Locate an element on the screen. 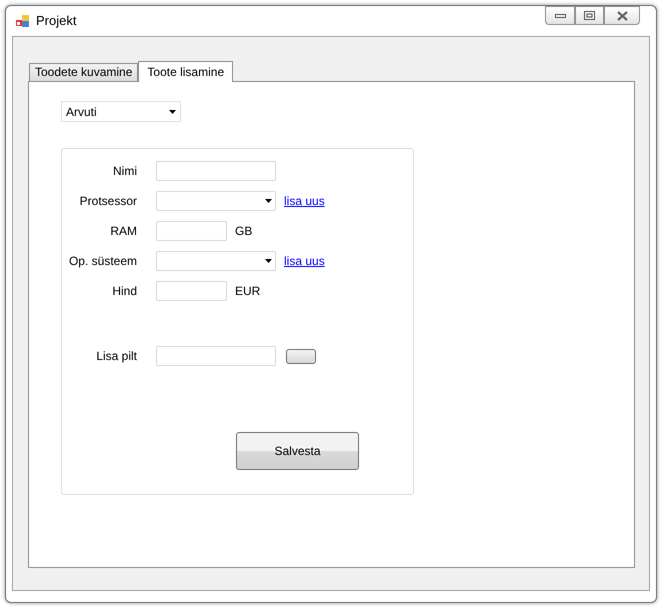 The height and width of the screenshot is (610, 662). app-icon is located at coordinates (23, 21).